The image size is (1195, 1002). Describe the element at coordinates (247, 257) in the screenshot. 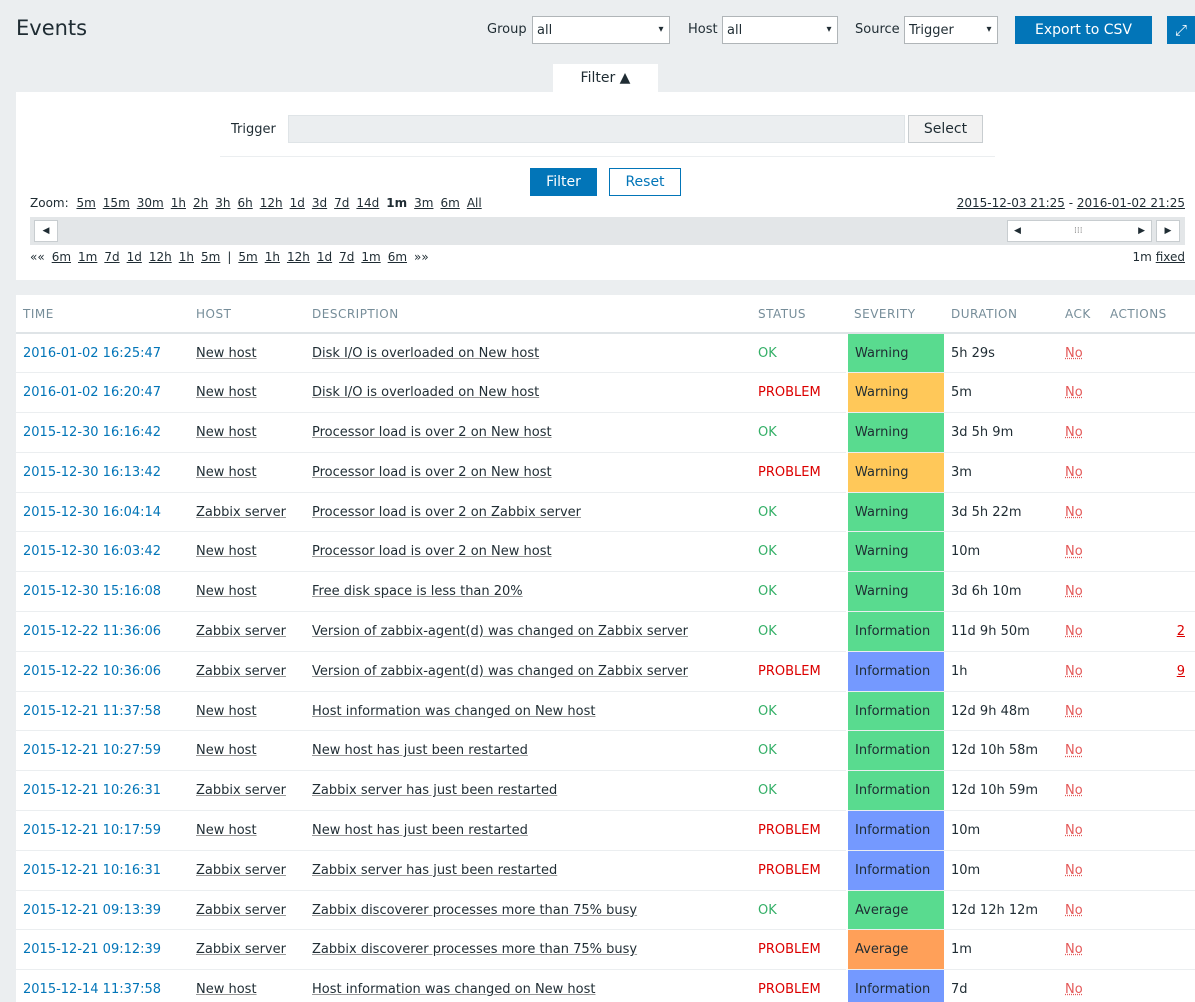

I see `nav-forward-5m: 5m` at that location.